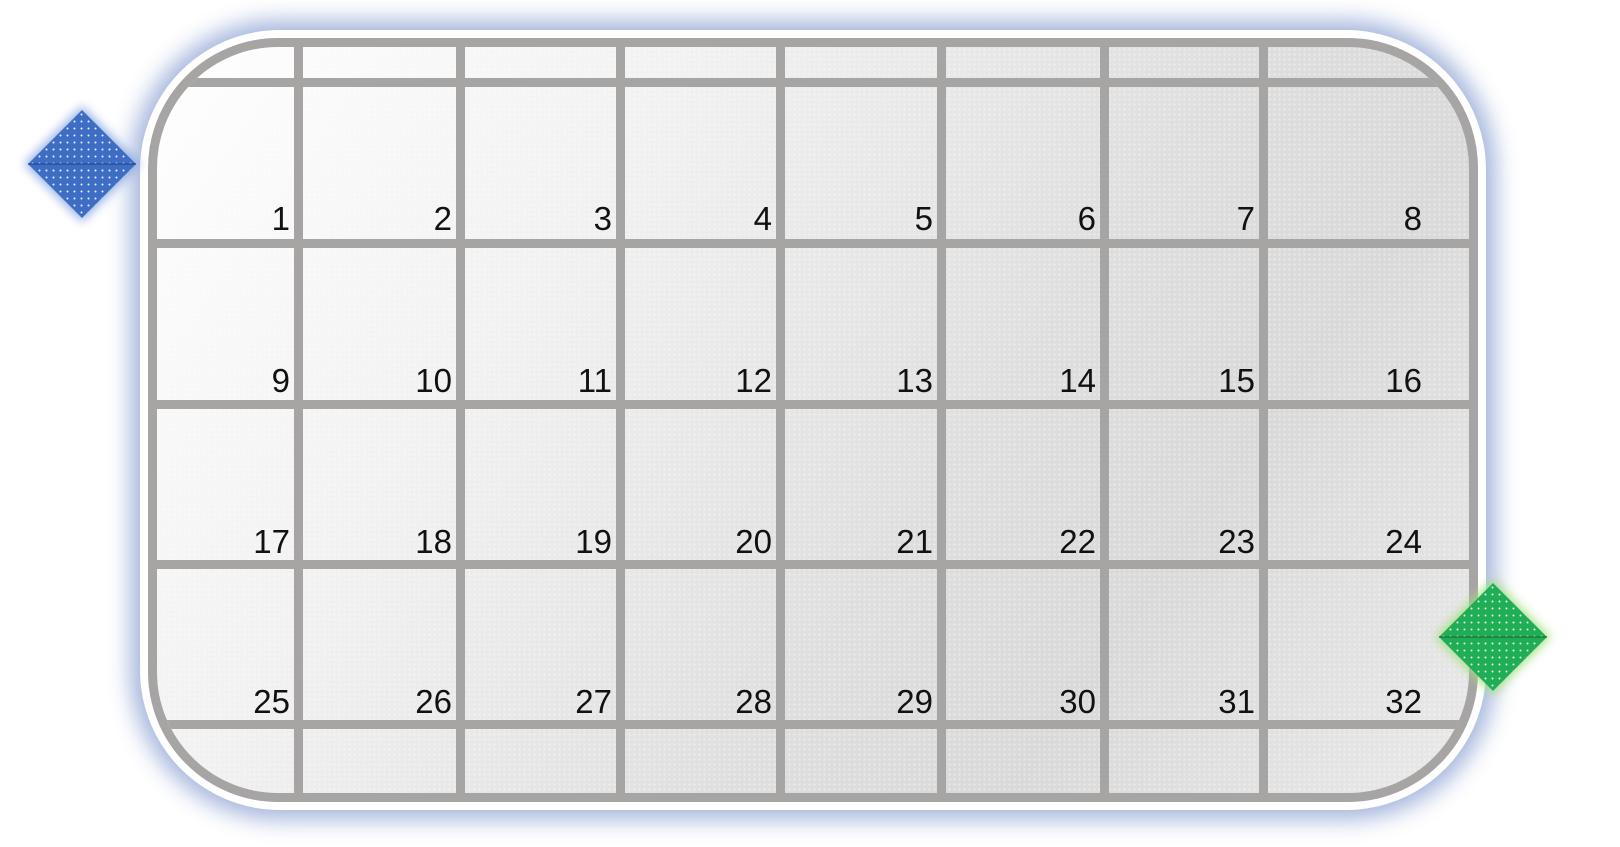 This screenshot has width=1620, height=847. I want to click on well-number-label: 10, so click(433, 380).